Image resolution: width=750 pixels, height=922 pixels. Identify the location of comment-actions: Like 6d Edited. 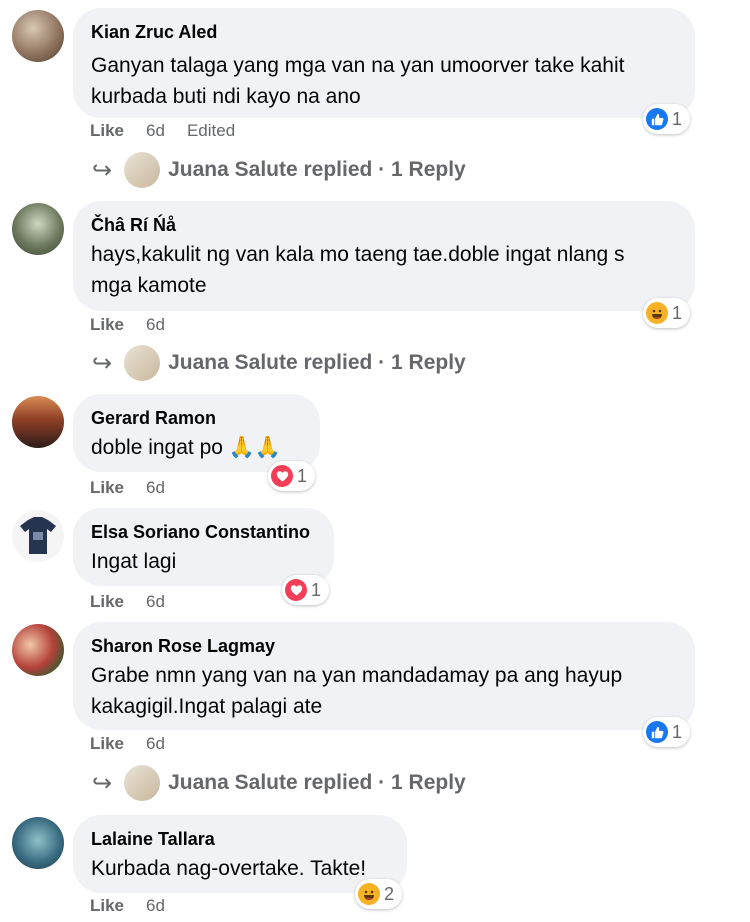
(173, 131).